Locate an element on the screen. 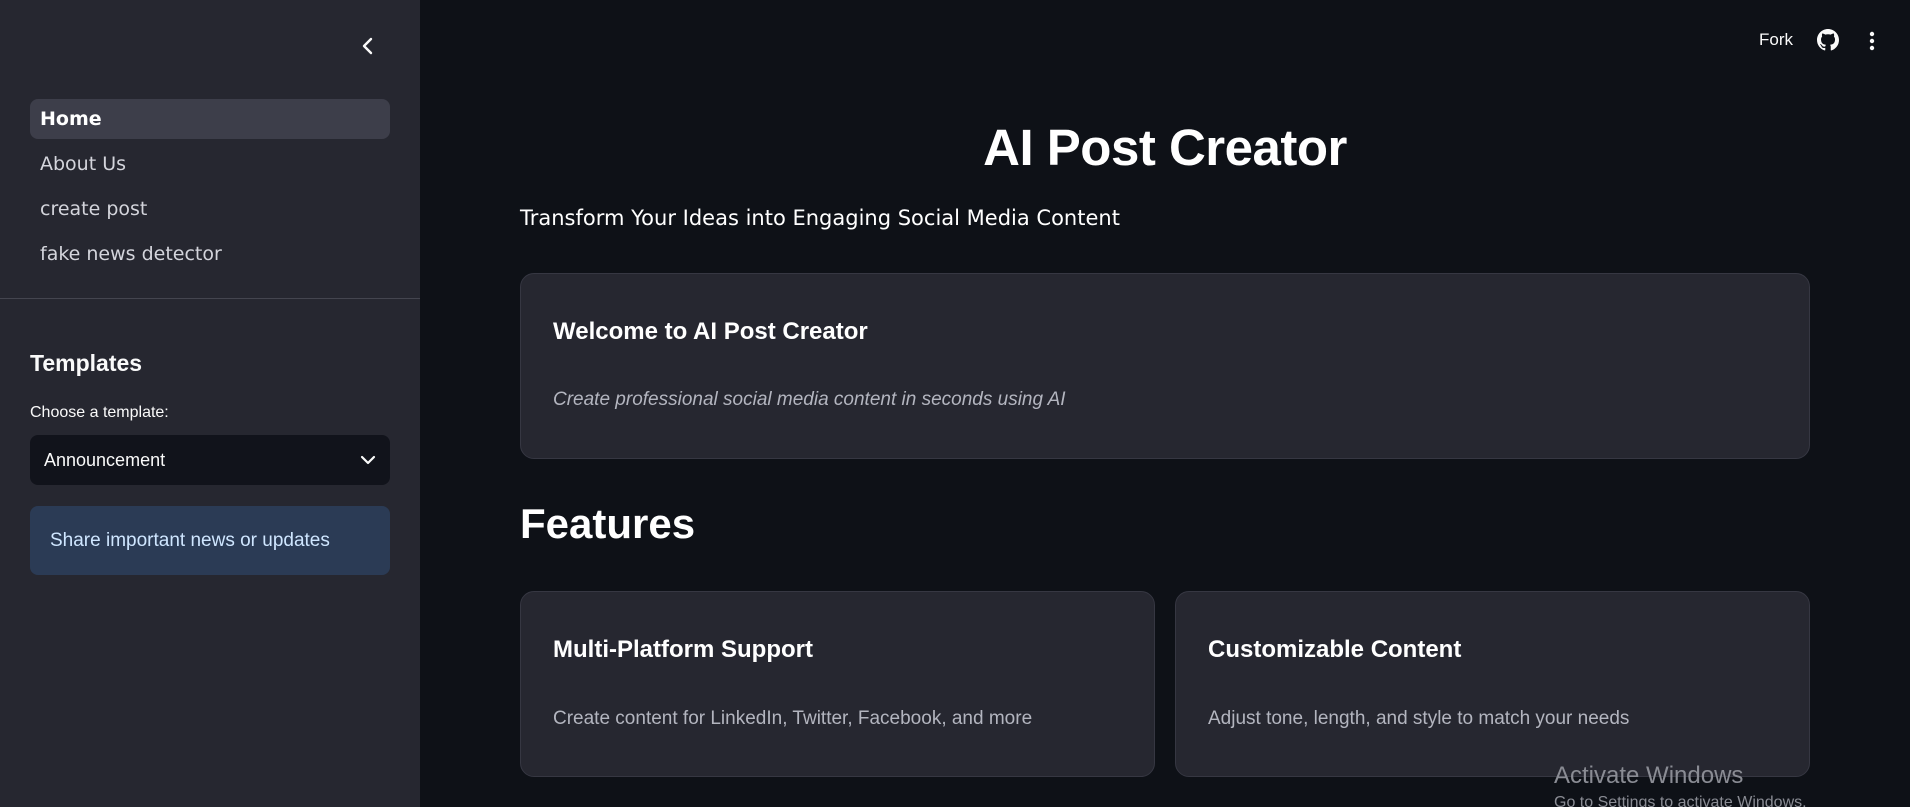  template-select-label: Choose a template: is located at coordinates (99, 412).